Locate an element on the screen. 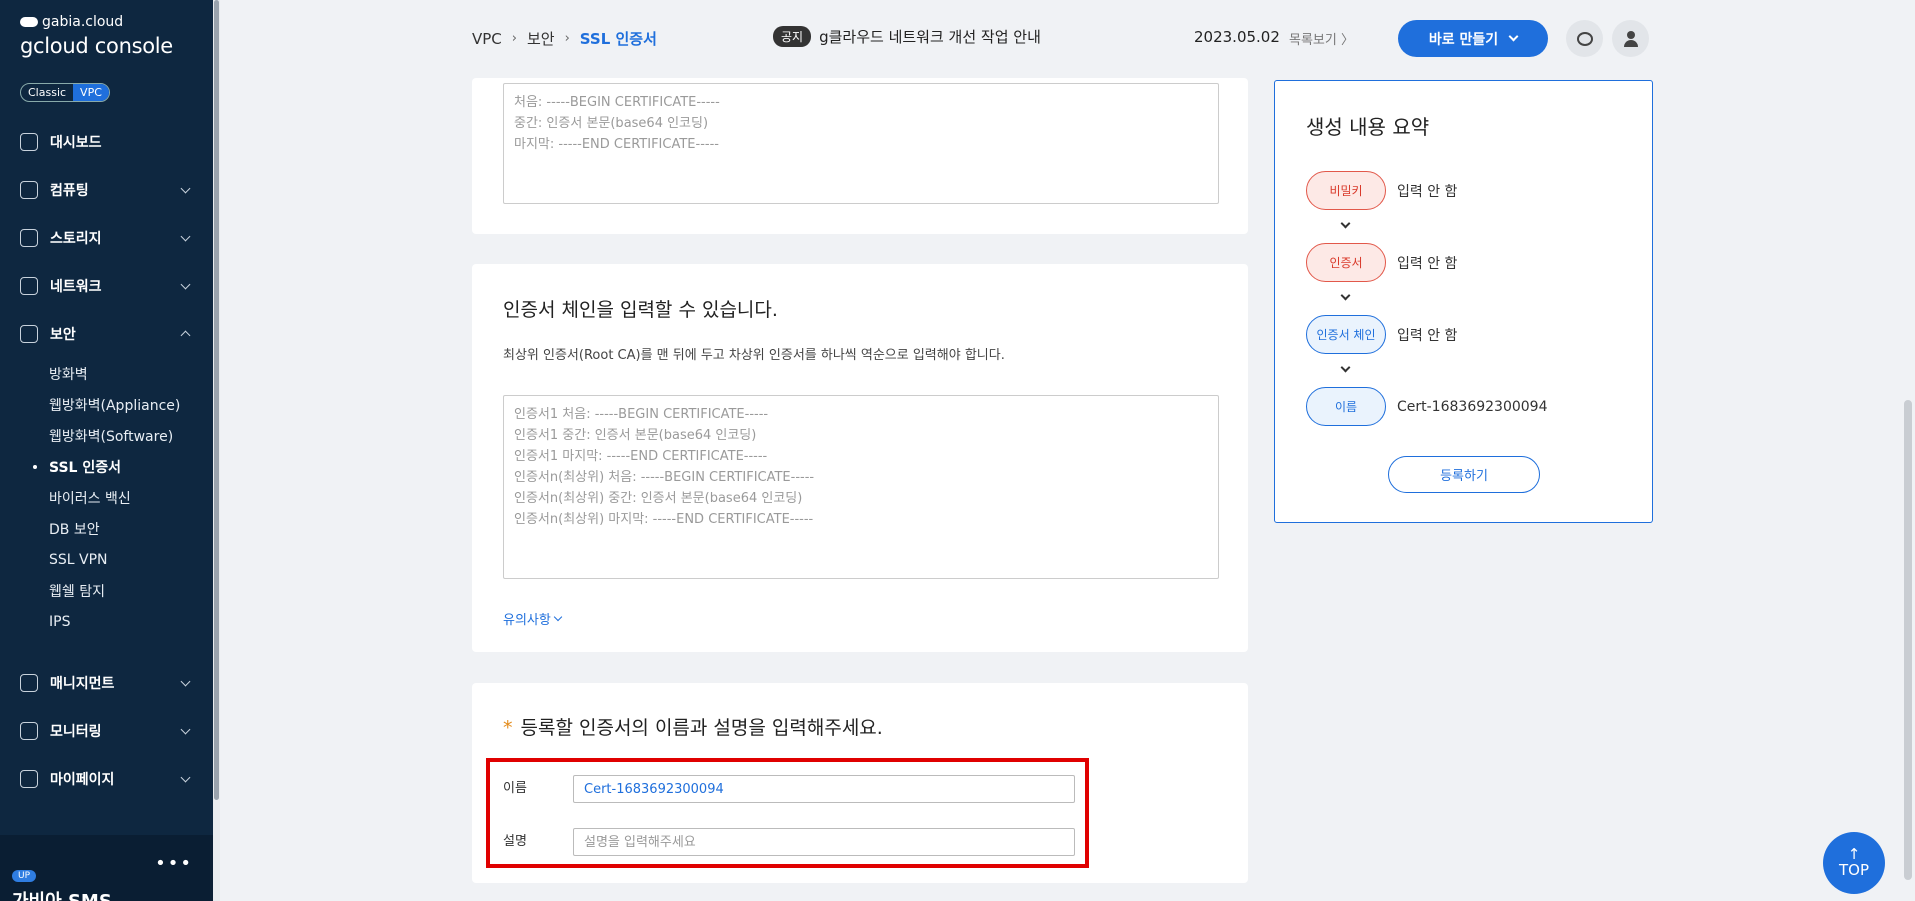  step-value-chain: 입력 안 함 is located at coordinates (1427, 335).